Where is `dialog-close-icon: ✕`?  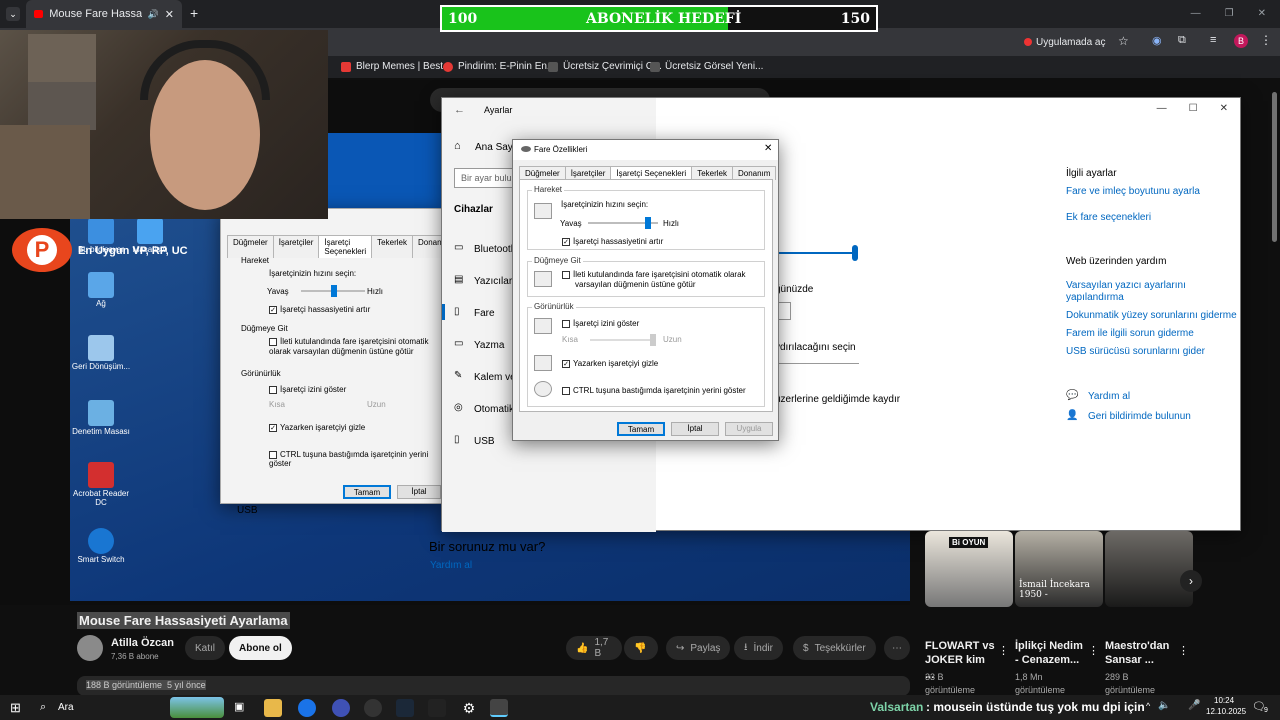
dialog-close-icon: ✕ is located at coordinates (768, 148).